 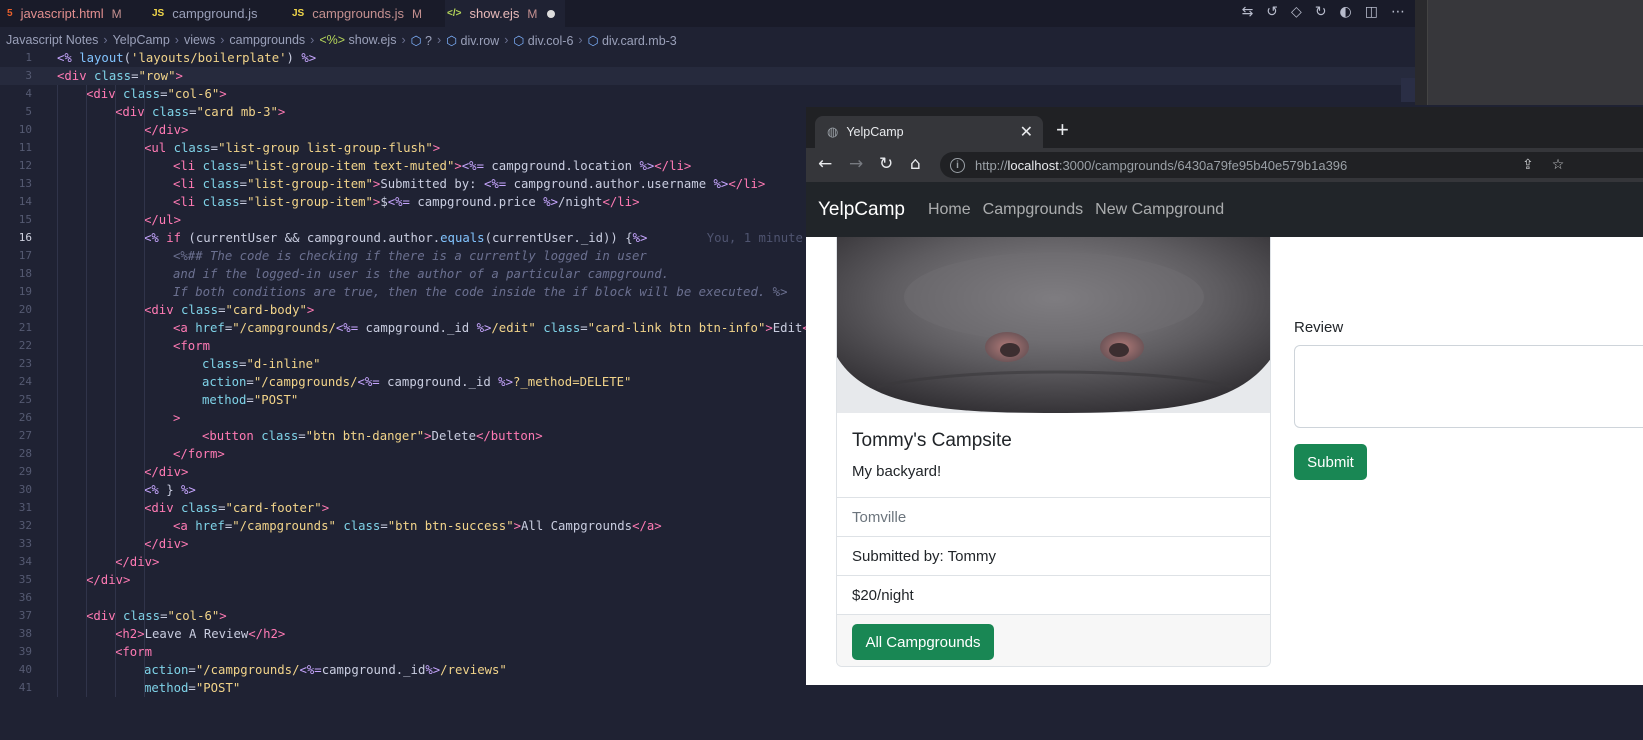 What do you see at coordinates (550, 40) in the screenshot?
I see `breadcrumb-text: div.col-6` at bounding box center [550, 40].